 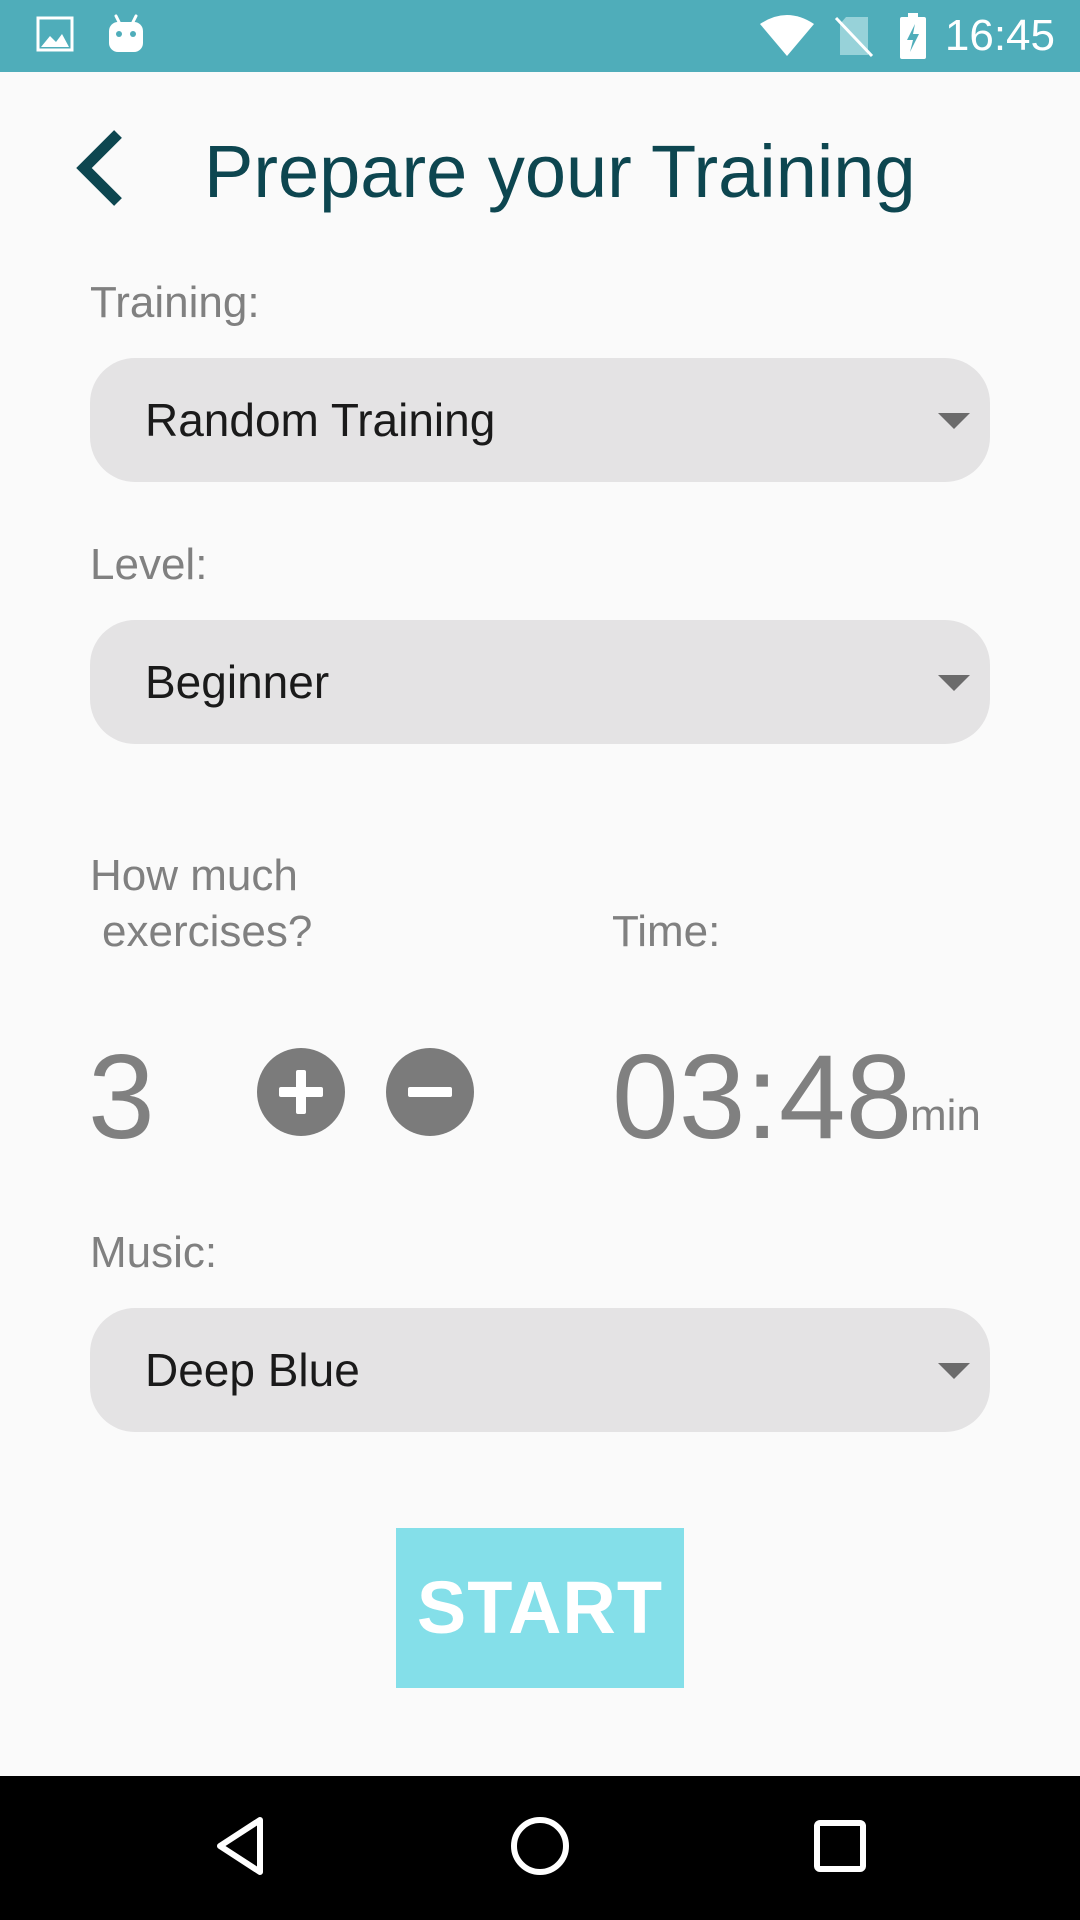 What do you see at coordinates (854, 38) in the screenshot?
I see `no-sim-icon` at bounding box center [854, 38].